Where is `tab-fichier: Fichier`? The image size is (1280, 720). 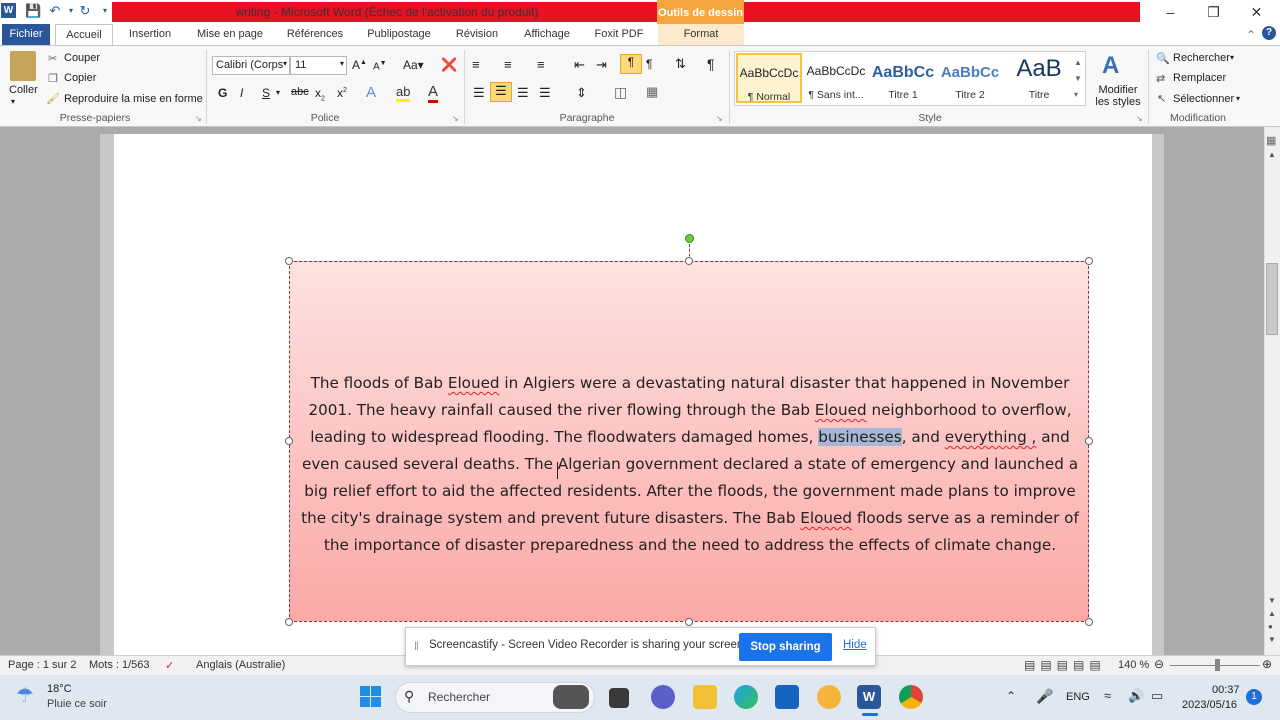 tab-fichier: Fichier is located at coordinates (26, 35).